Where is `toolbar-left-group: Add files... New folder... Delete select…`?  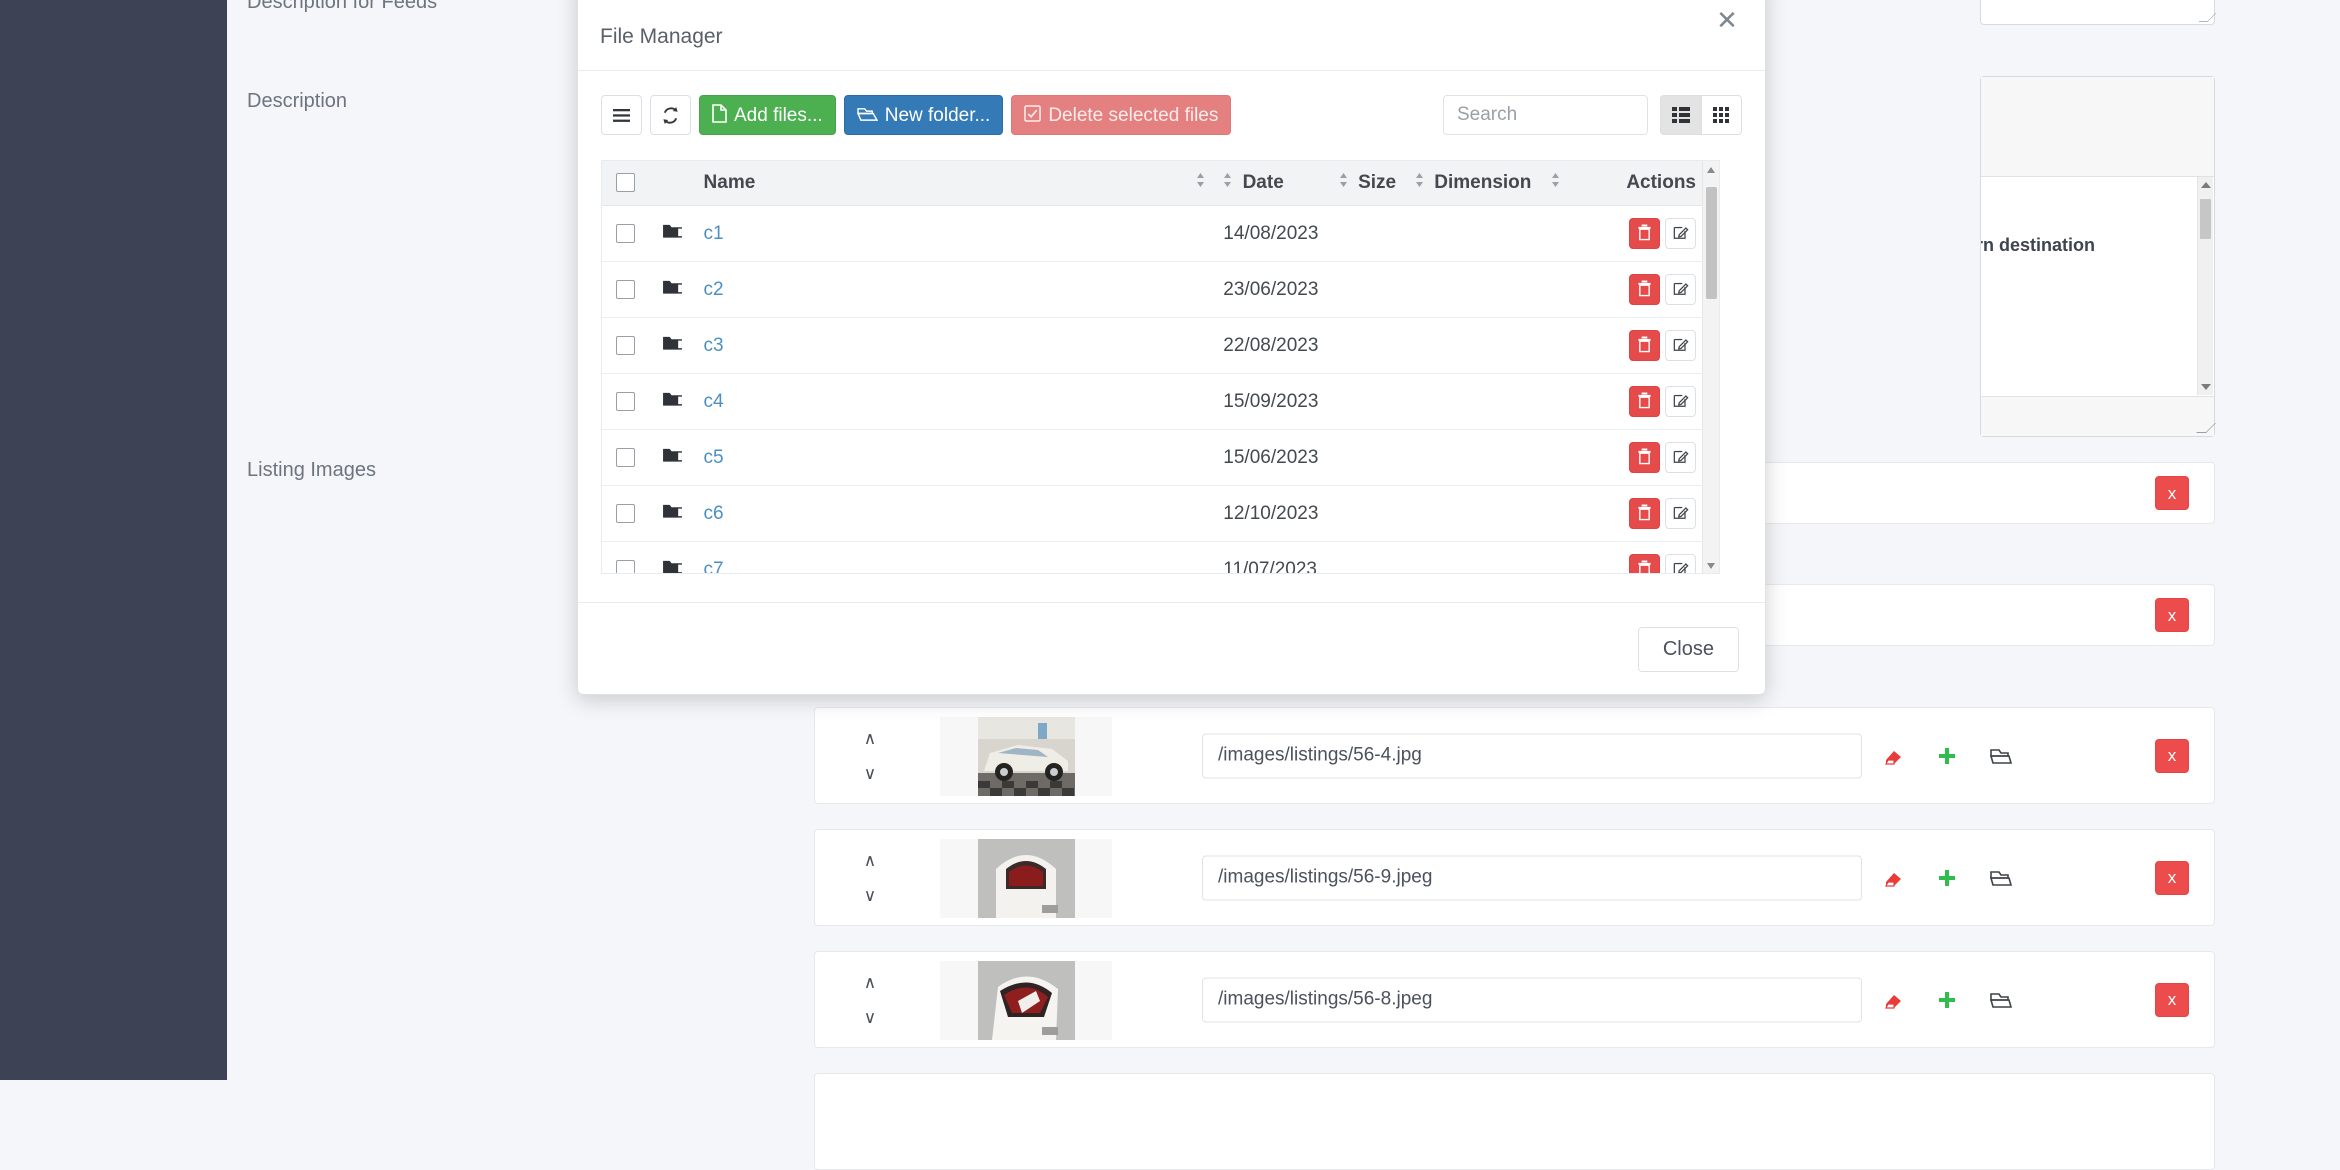
toolbar-left-group: Add files... New folder... Delete select… is located at coordinates (916, 115).